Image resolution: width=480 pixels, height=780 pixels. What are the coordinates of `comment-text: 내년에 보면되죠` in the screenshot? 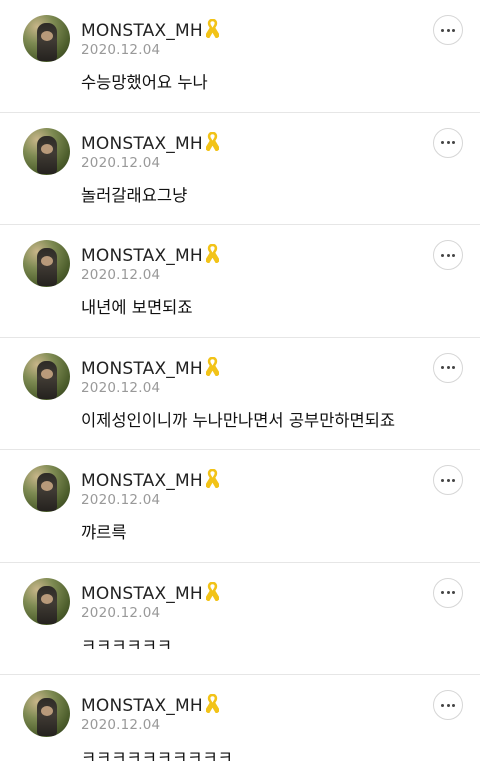 It's located at (137, 307).